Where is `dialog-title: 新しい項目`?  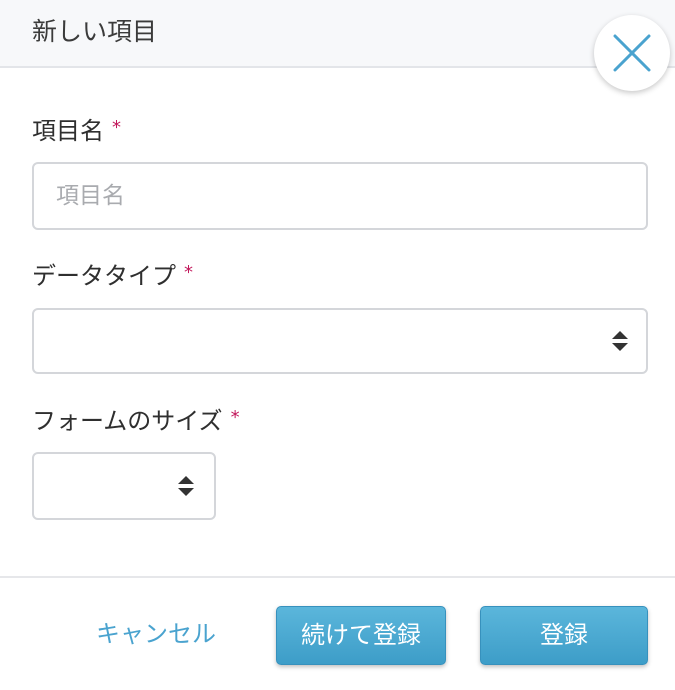
dialog-title: 新しい項目 is located at coordinates (95, 31).